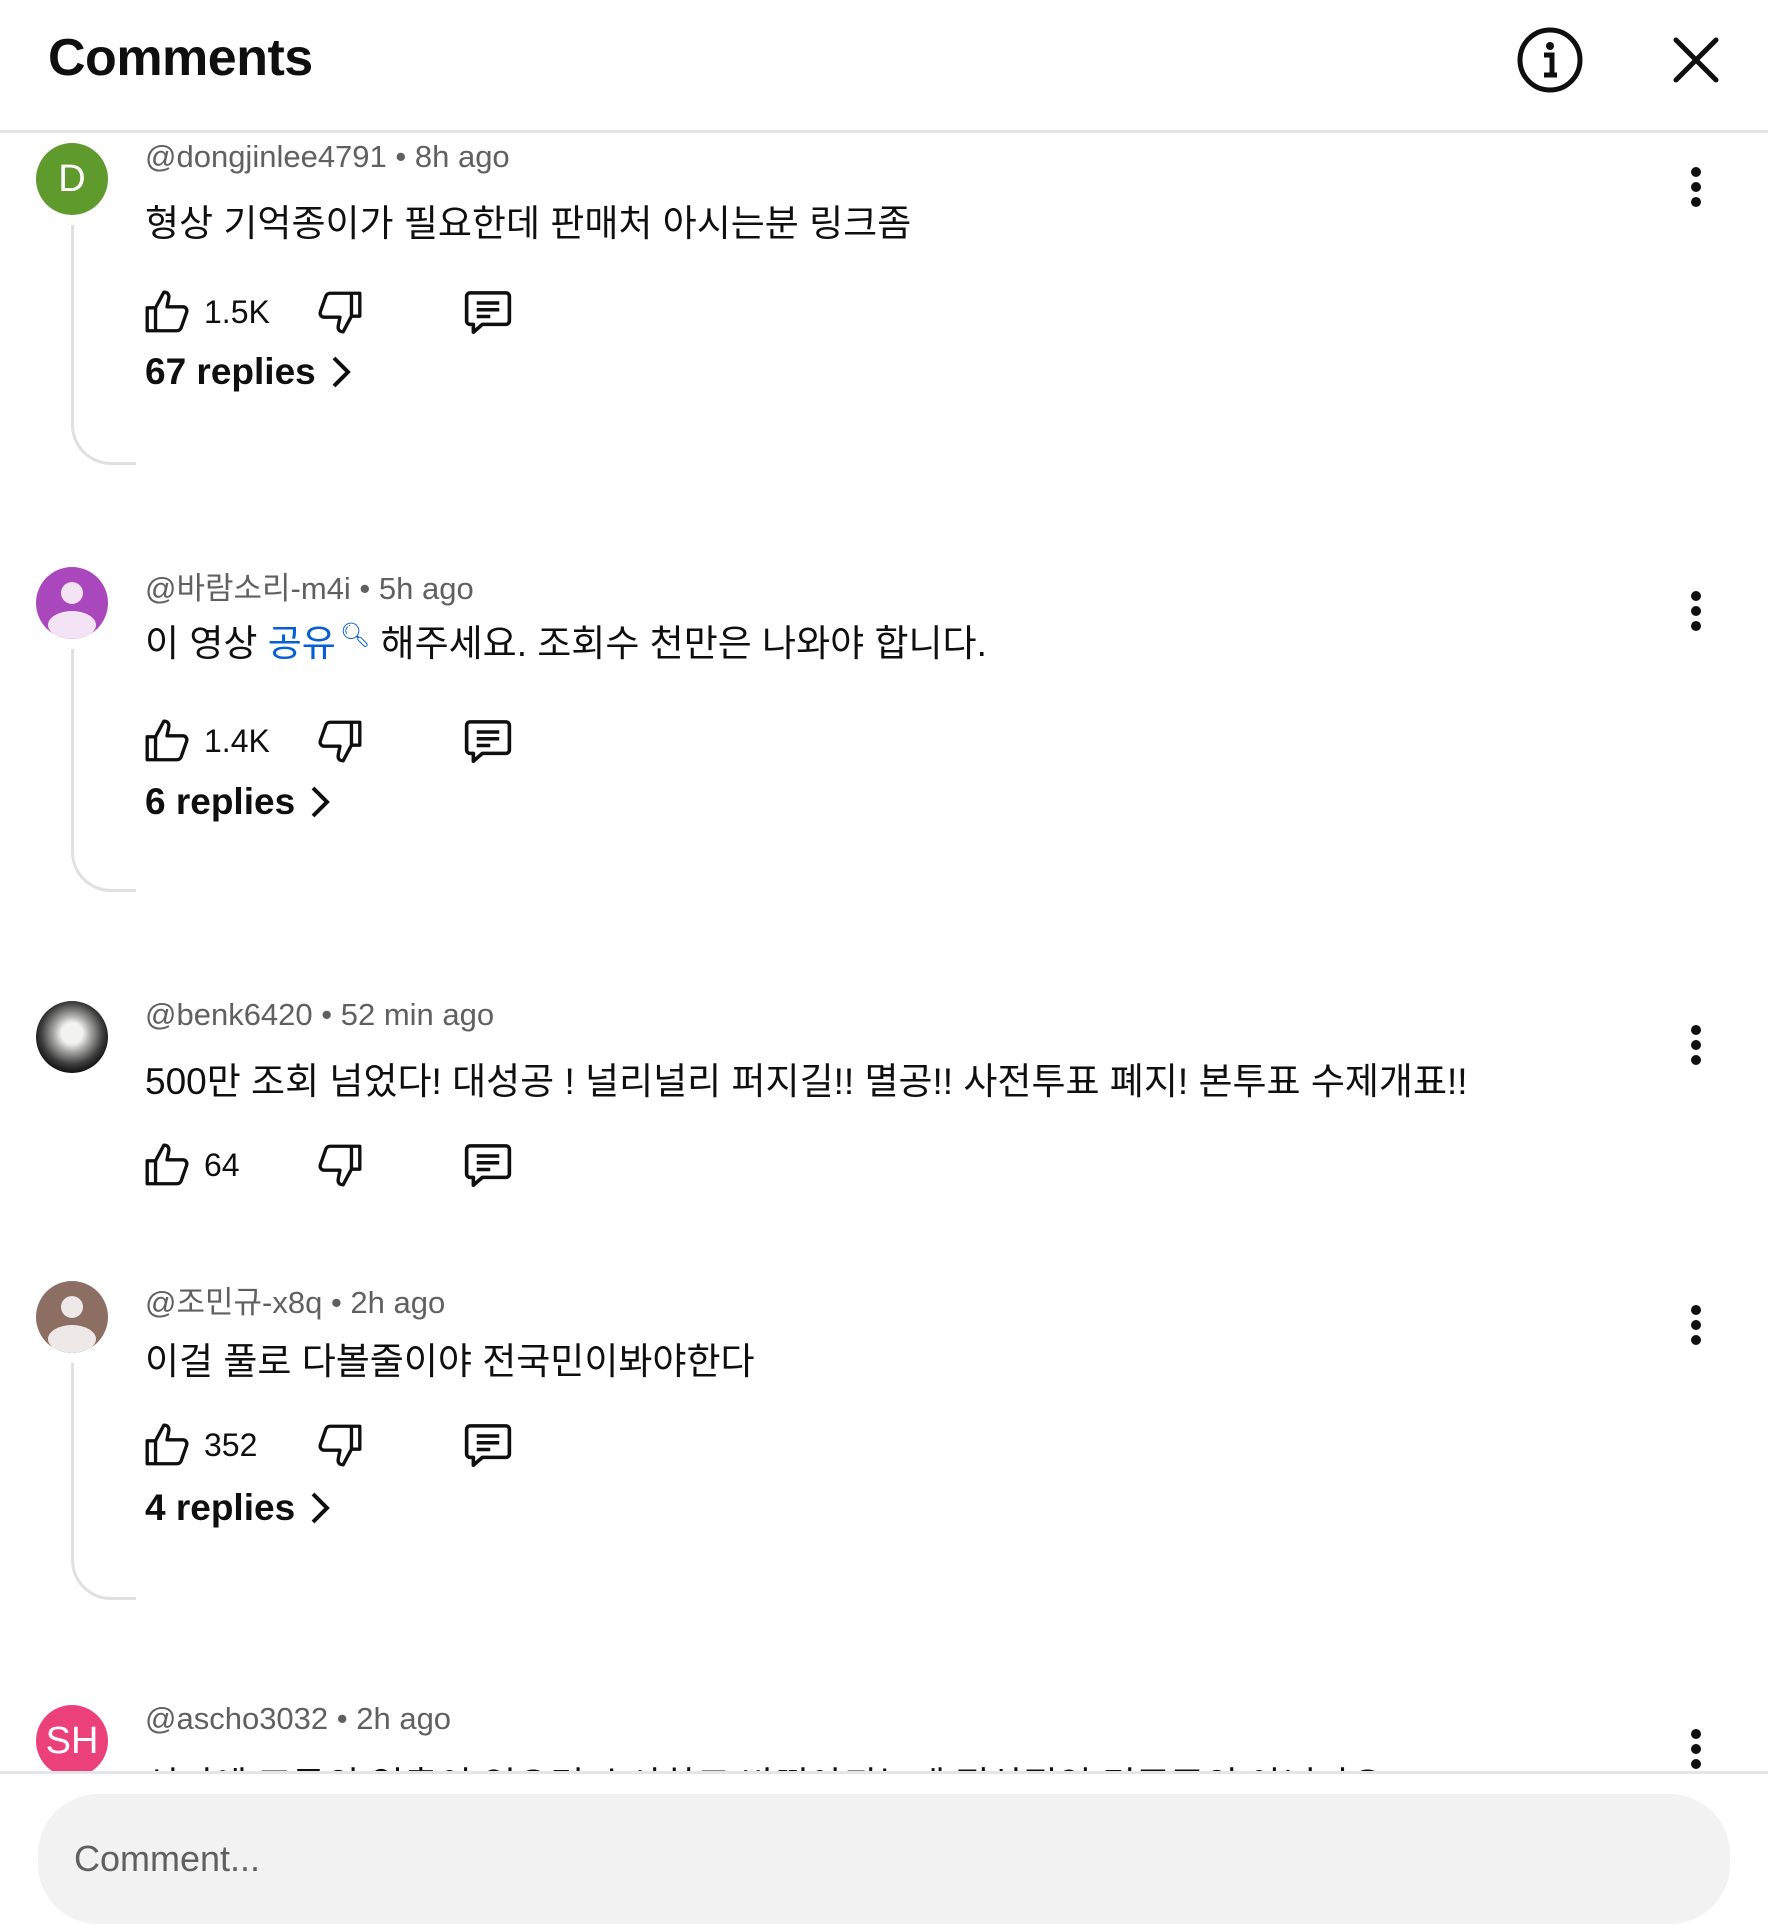  I want to click on comment-input, so click(884, 1859).